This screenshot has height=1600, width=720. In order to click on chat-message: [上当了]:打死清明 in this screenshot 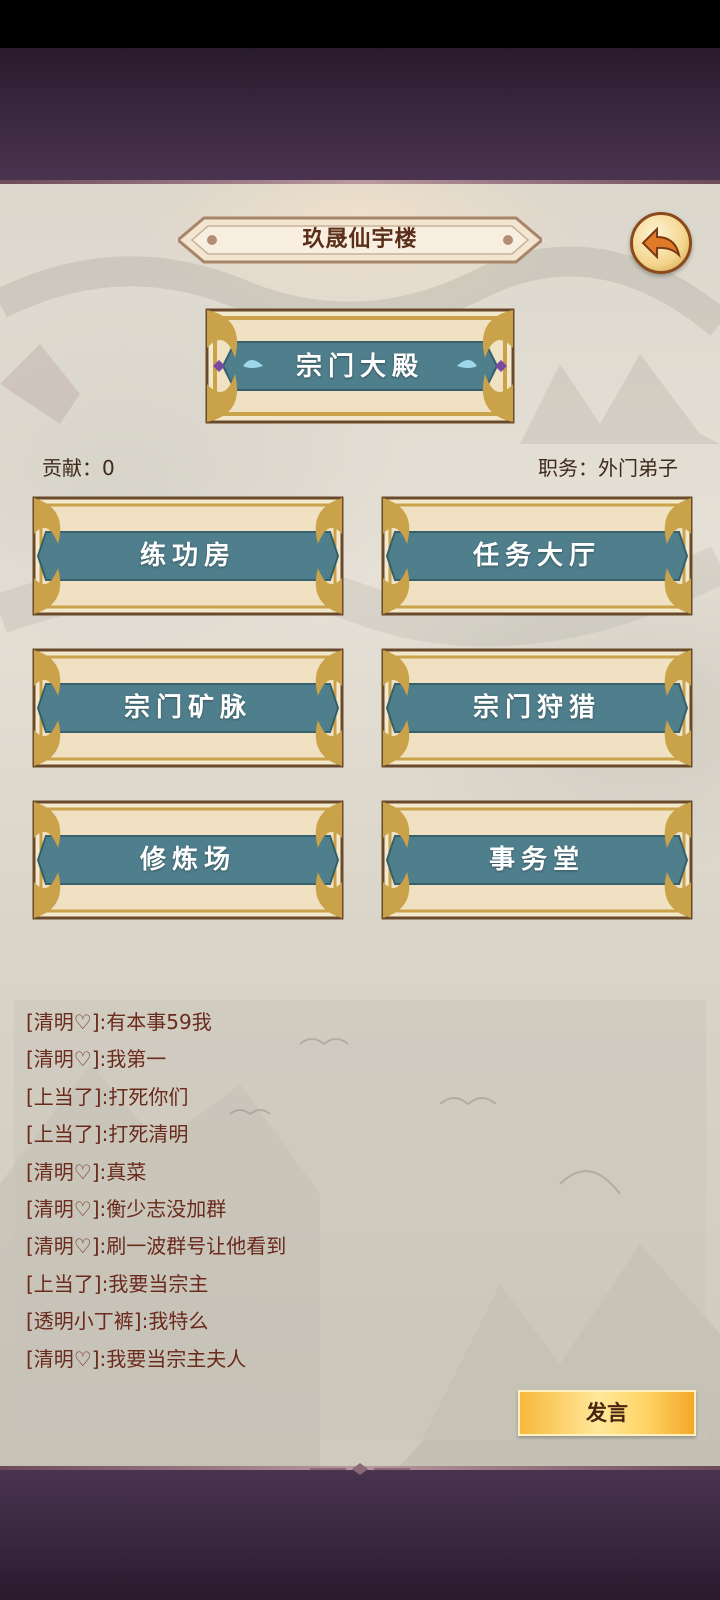, I will do `click(107, 1134)`.